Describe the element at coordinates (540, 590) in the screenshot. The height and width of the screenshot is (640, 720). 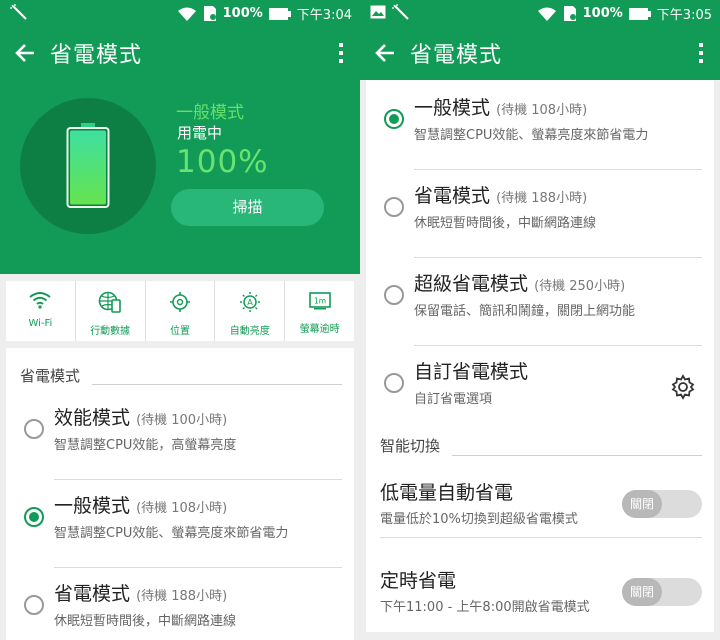
I see `scheduled-saving-row: 定時省電 下午11:00 - 上午8:00開啟省電模式 關閉` at that location.